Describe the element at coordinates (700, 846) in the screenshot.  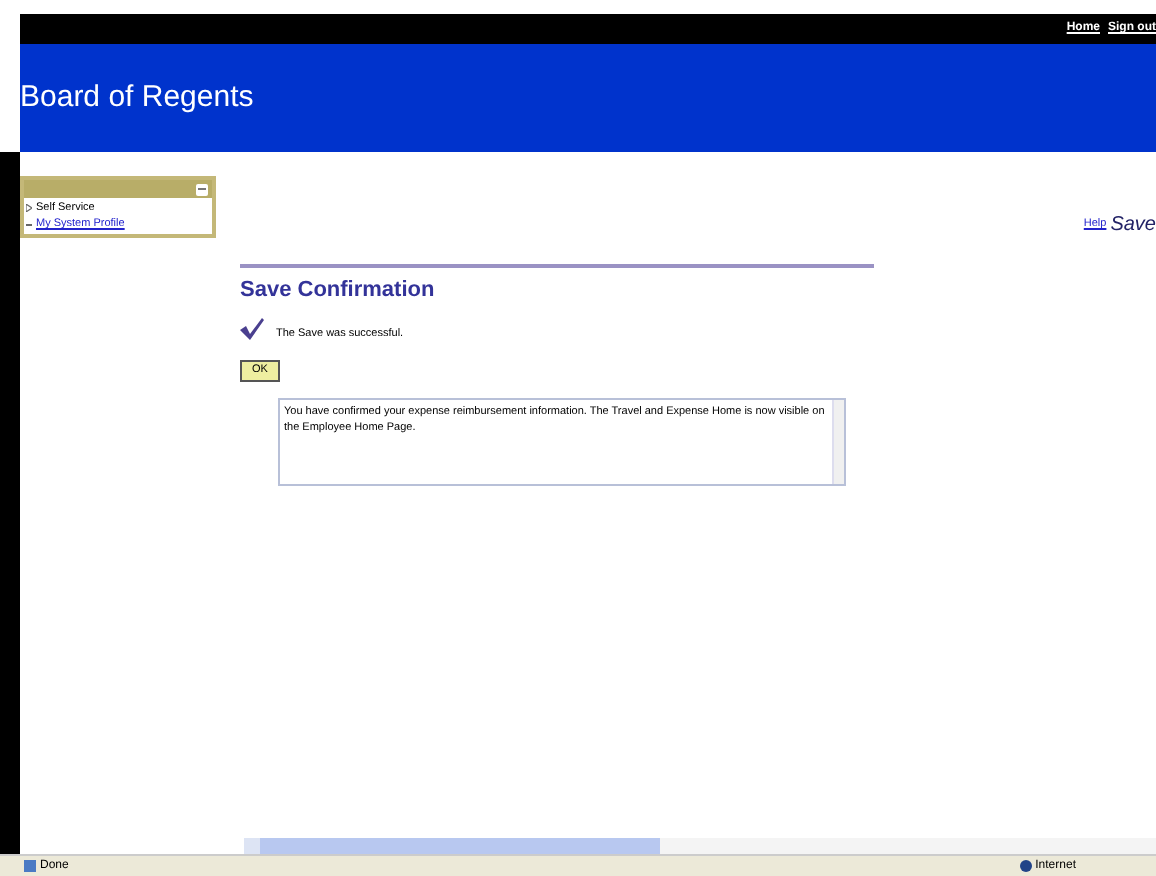
I see `horizontal-scrollbar` at that location.